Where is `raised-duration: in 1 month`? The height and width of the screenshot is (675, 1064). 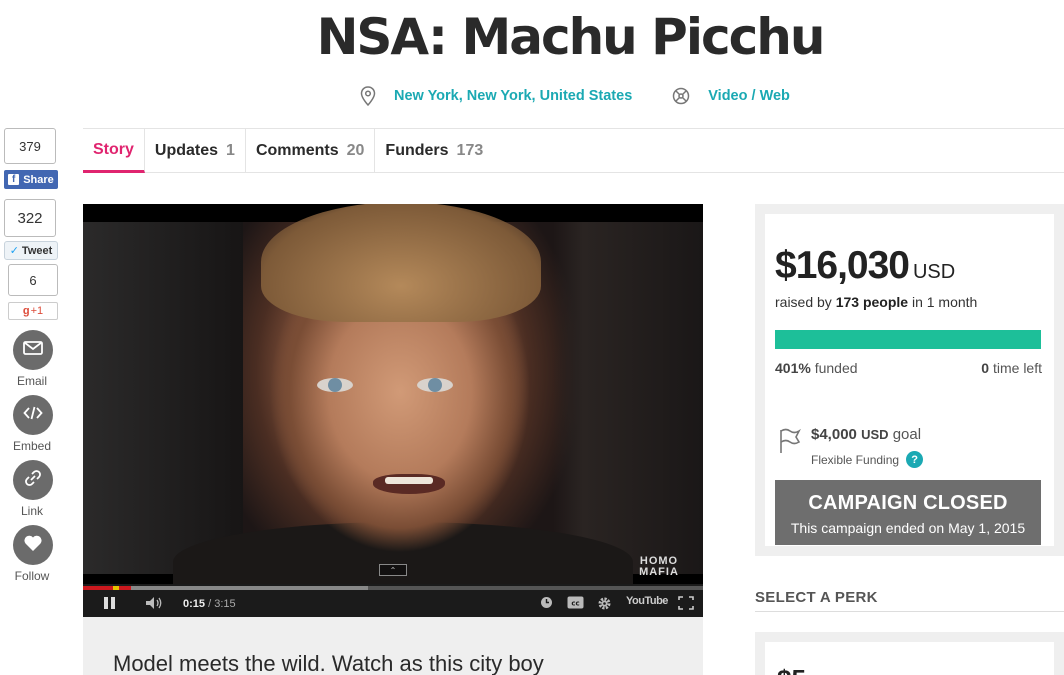 raised-duration: in 1 month is located at coordinates (944, 302).